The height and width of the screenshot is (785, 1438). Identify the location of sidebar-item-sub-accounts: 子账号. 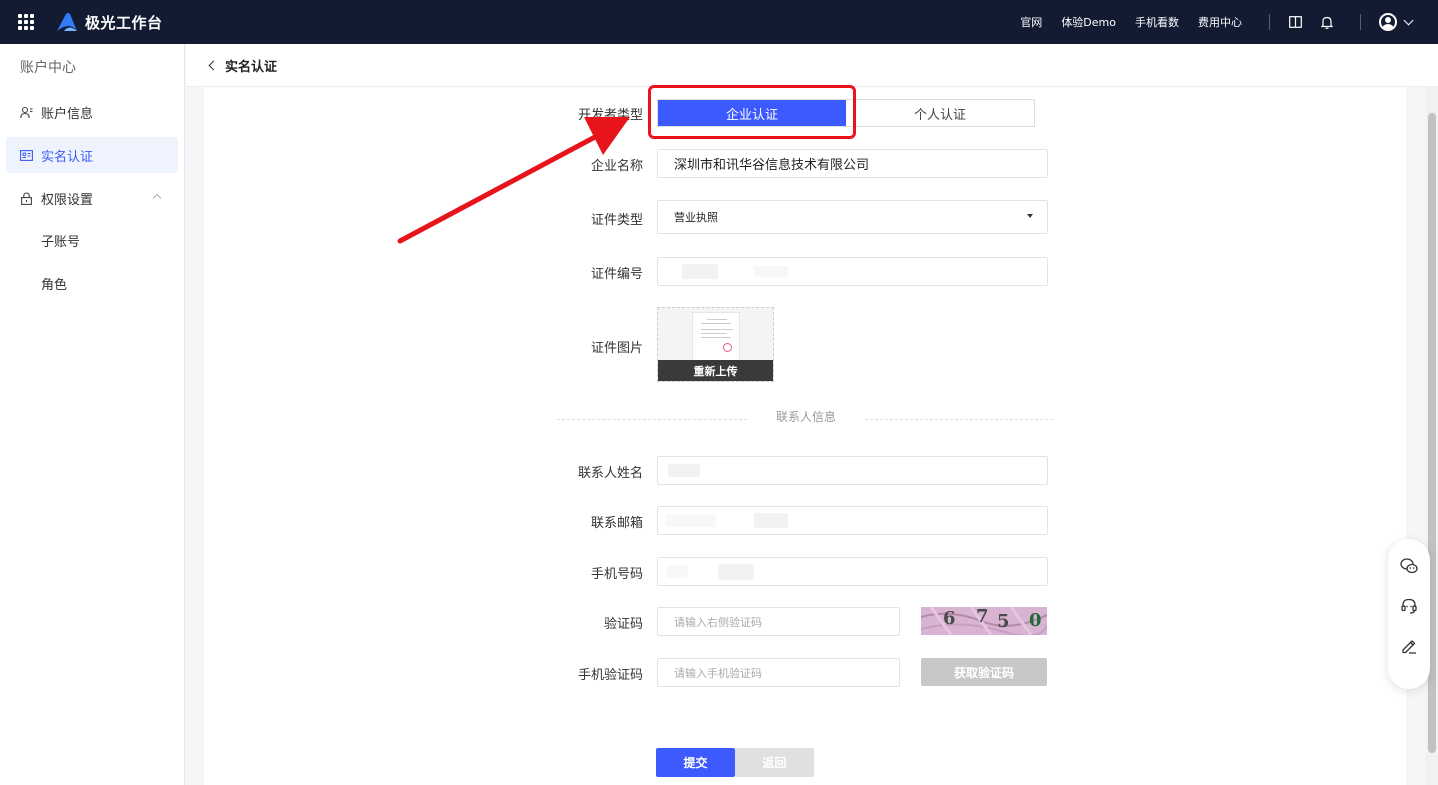
(92, 240).